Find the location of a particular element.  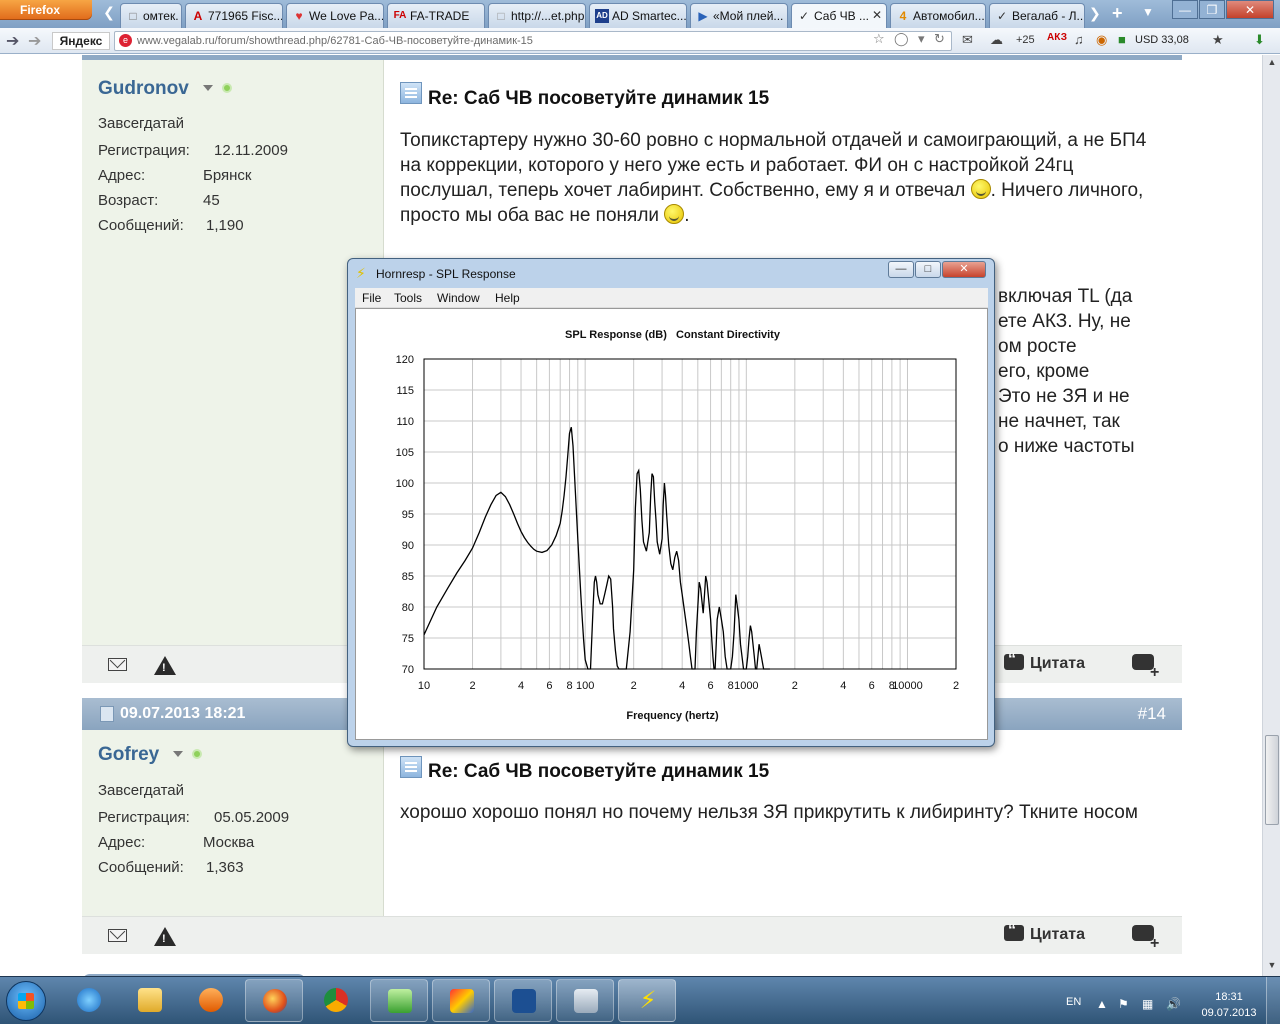

volume-icon: ♫ is located at coordinates (1079, 39).